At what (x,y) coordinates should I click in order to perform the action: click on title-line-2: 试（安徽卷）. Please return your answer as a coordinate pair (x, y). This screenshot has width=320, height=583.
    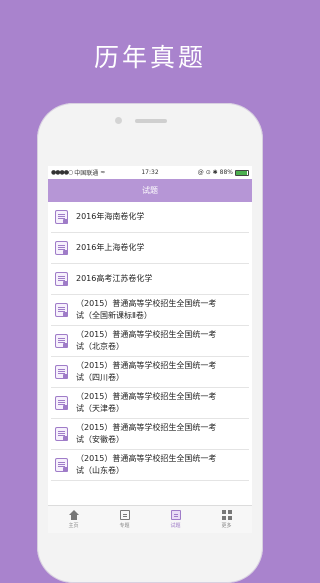
    Looking at the image, I should click on (100, 439).